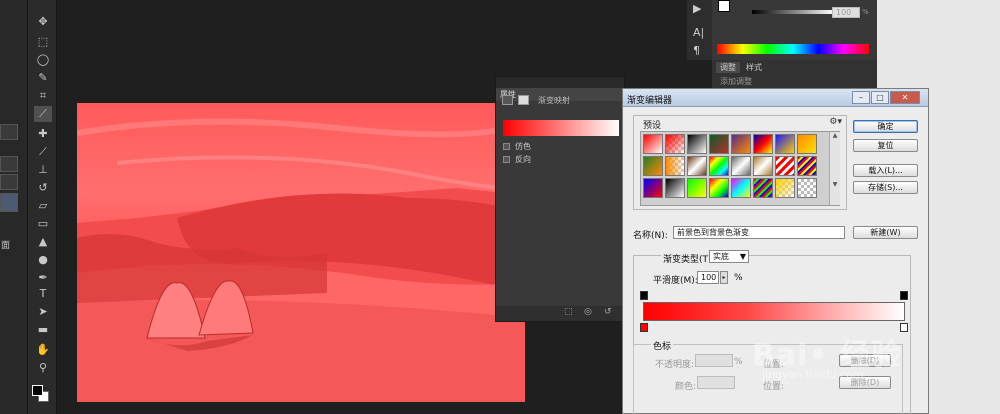  What do you see at coordinates (880, 97) in the screenshot?
I see `maximize-icon: □` at bounding box center [880, 97].